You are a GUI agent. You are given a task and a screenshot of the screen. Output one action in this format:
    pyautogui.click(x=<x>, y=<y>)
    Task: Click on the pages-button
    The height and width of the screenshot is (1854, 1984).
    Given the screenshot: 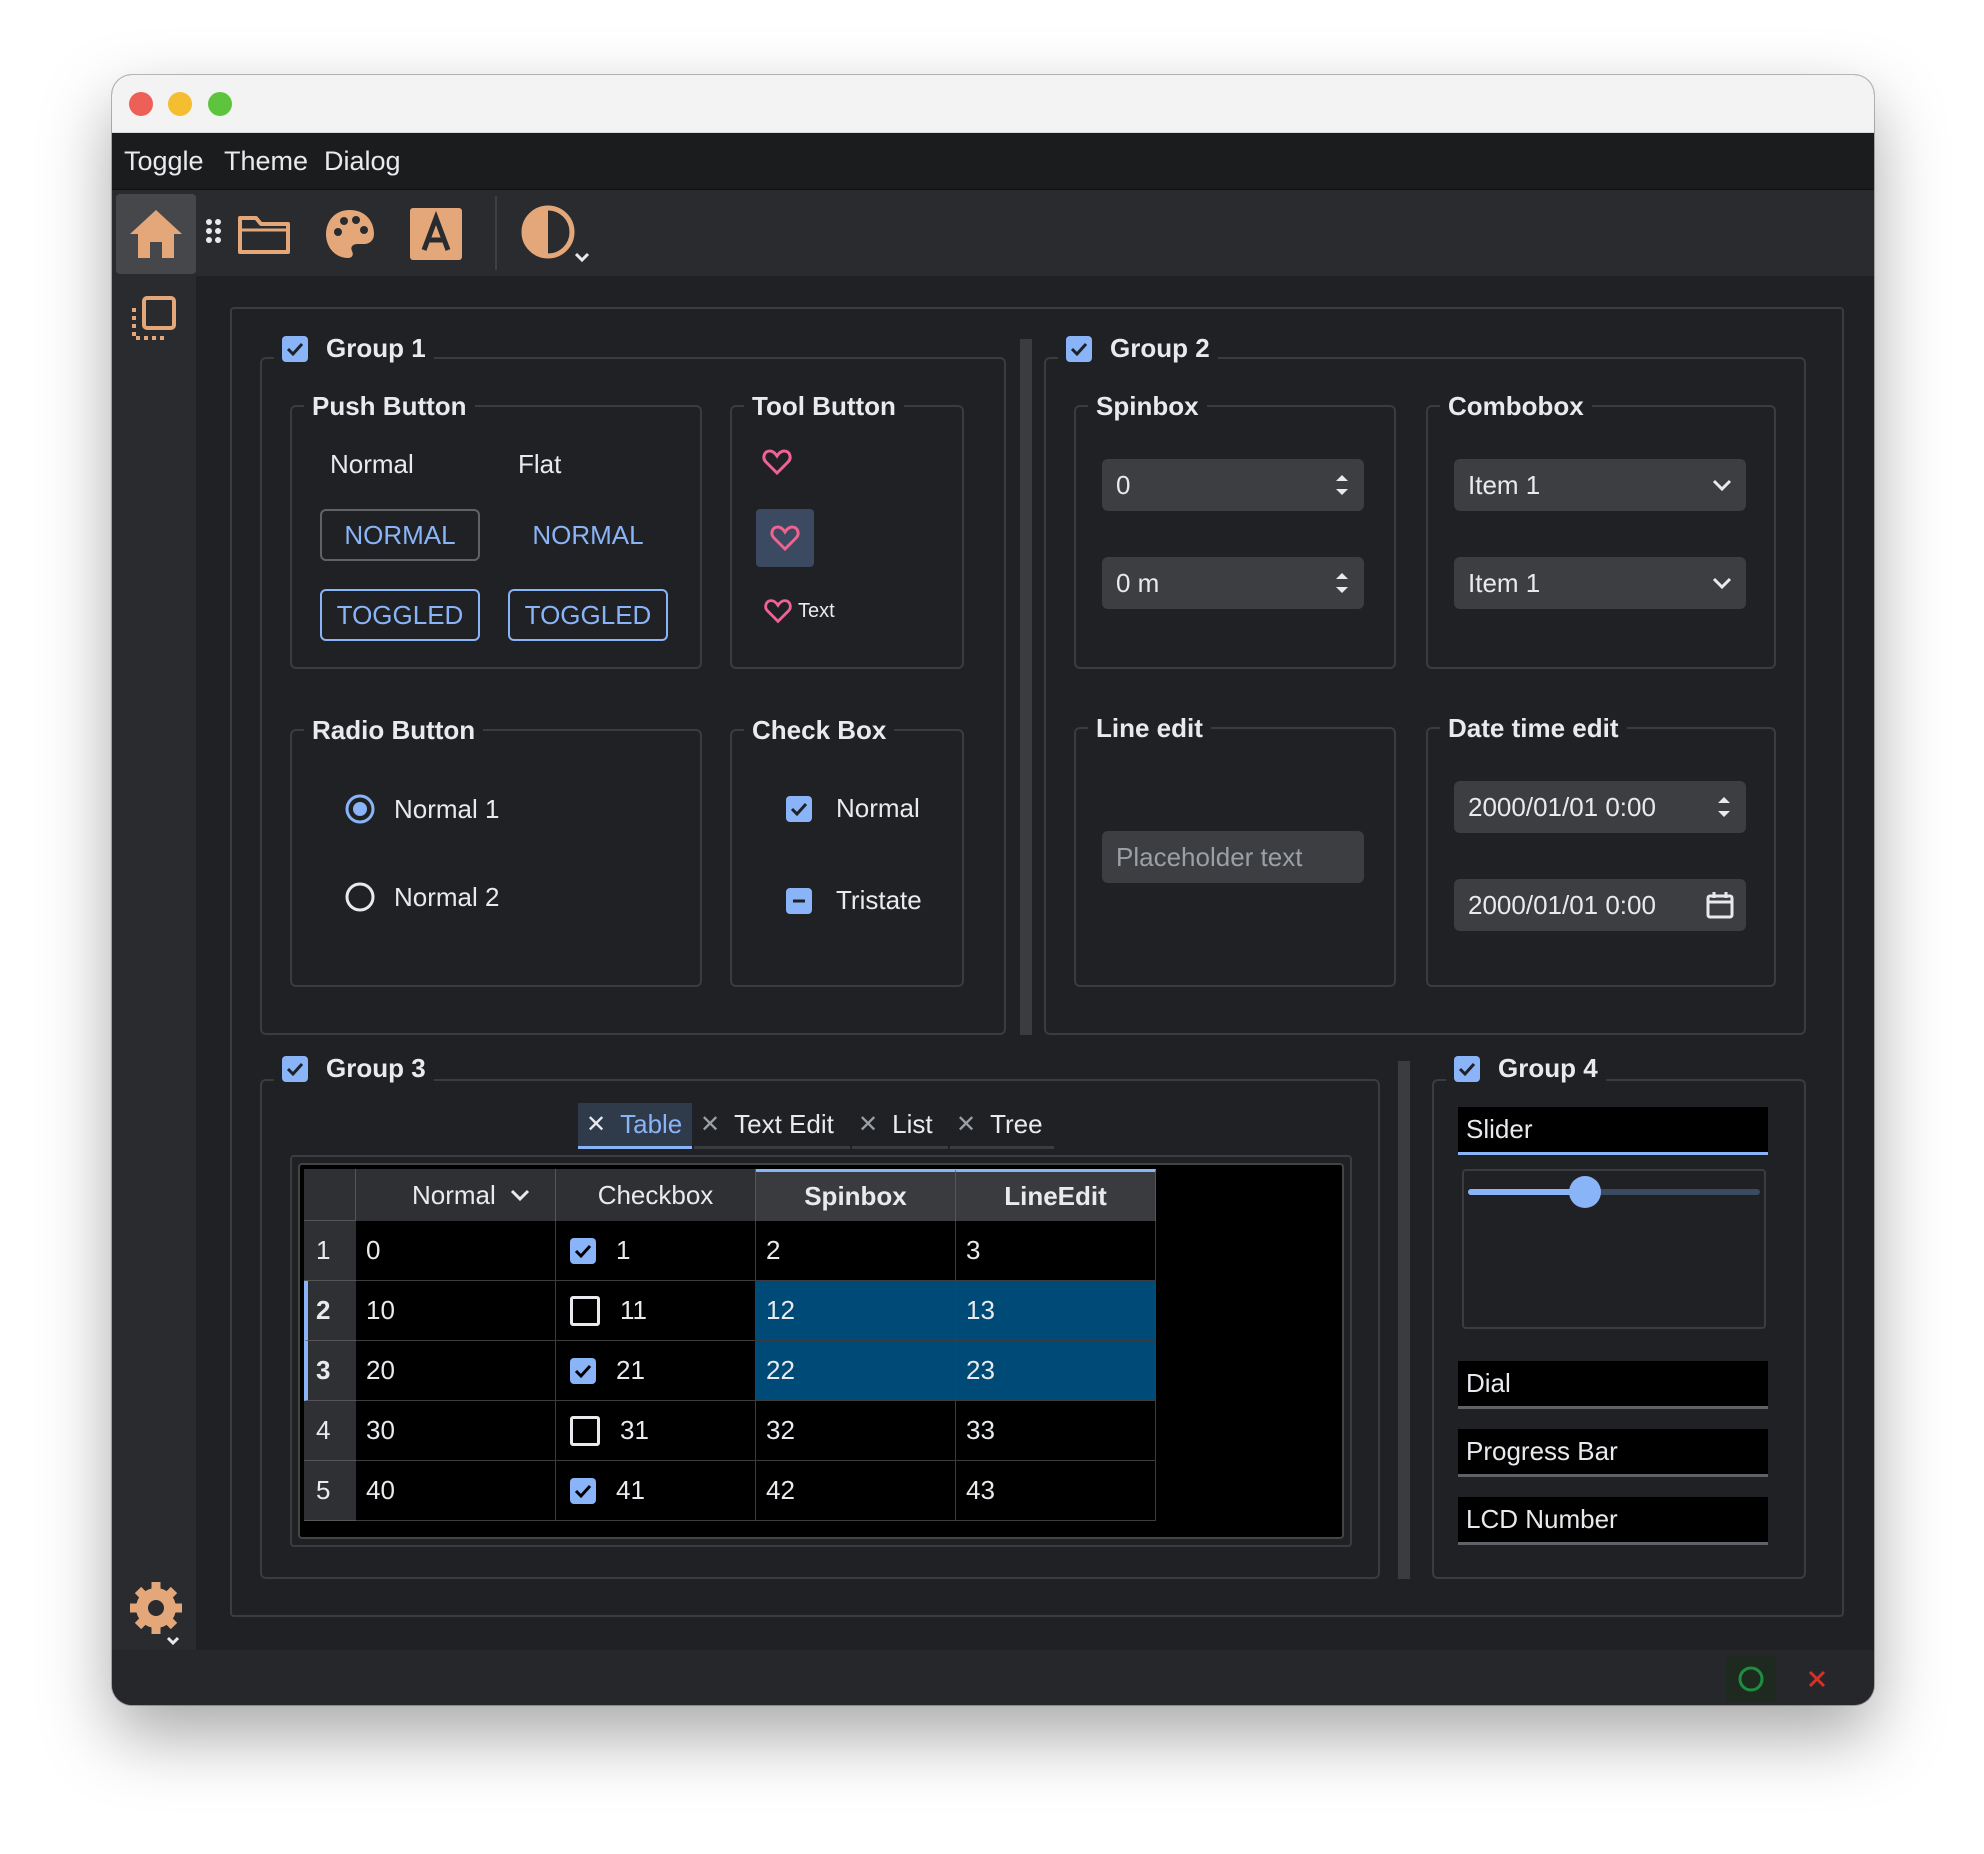 What is the action you would take?
    pyautogui.click(x=156, y=320)
    